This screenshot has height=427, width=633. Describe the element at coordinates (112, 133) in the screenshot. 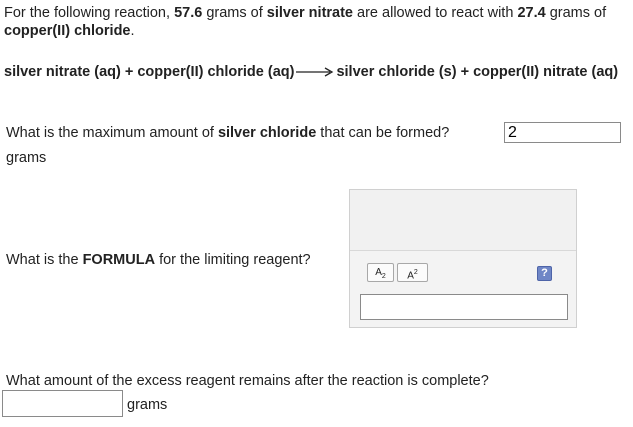

I see `question-1-text: What is the maximum amount of` at that location.